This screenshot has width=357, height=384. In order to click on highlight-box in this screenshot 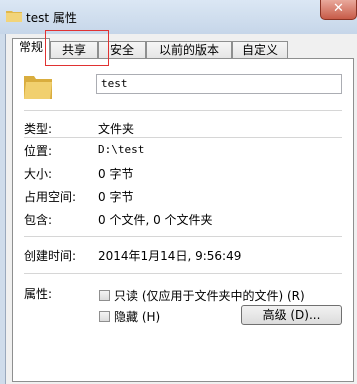, I will do `click(77, 48)`.